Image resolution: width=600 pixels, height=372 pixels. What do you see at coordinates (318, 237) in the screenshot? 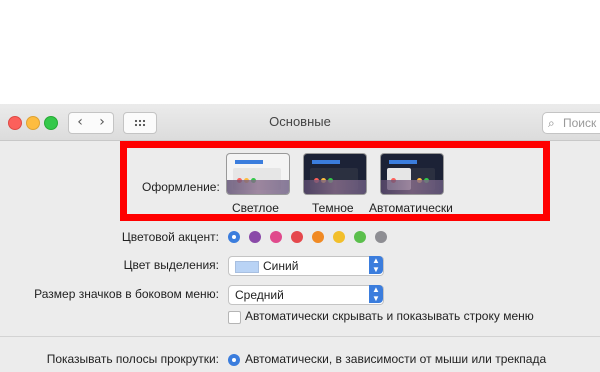
I see `accent-orange` at bounding box center [318, 237].